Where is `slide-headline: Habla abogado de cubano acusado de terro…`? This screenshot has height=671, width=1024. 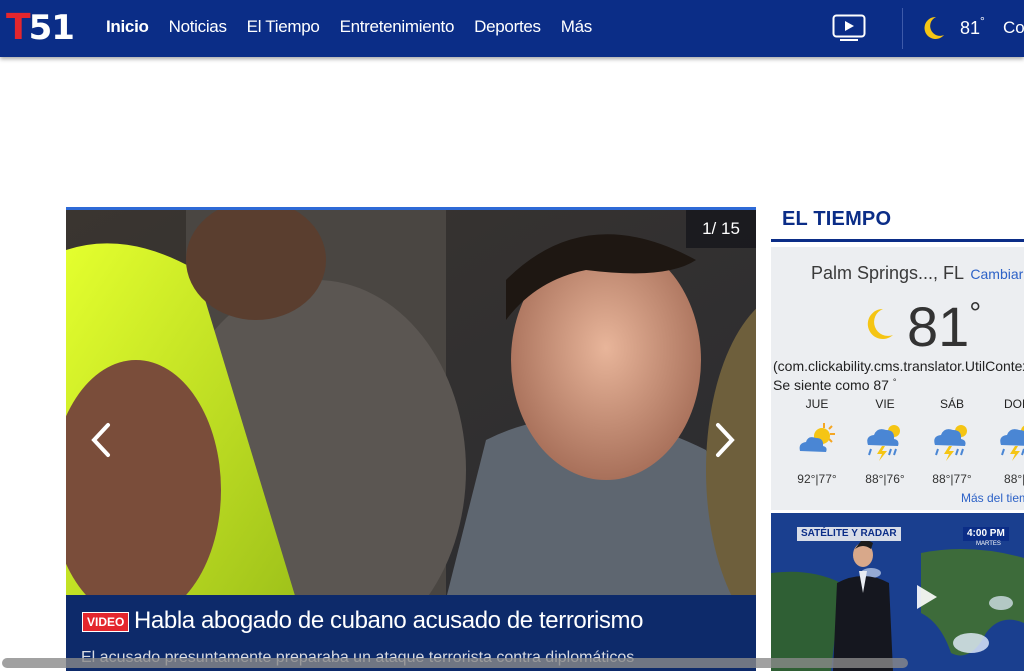 slide-headline: Habla abogado de cubano acusado de terro… is located at coordinates (388, 621).